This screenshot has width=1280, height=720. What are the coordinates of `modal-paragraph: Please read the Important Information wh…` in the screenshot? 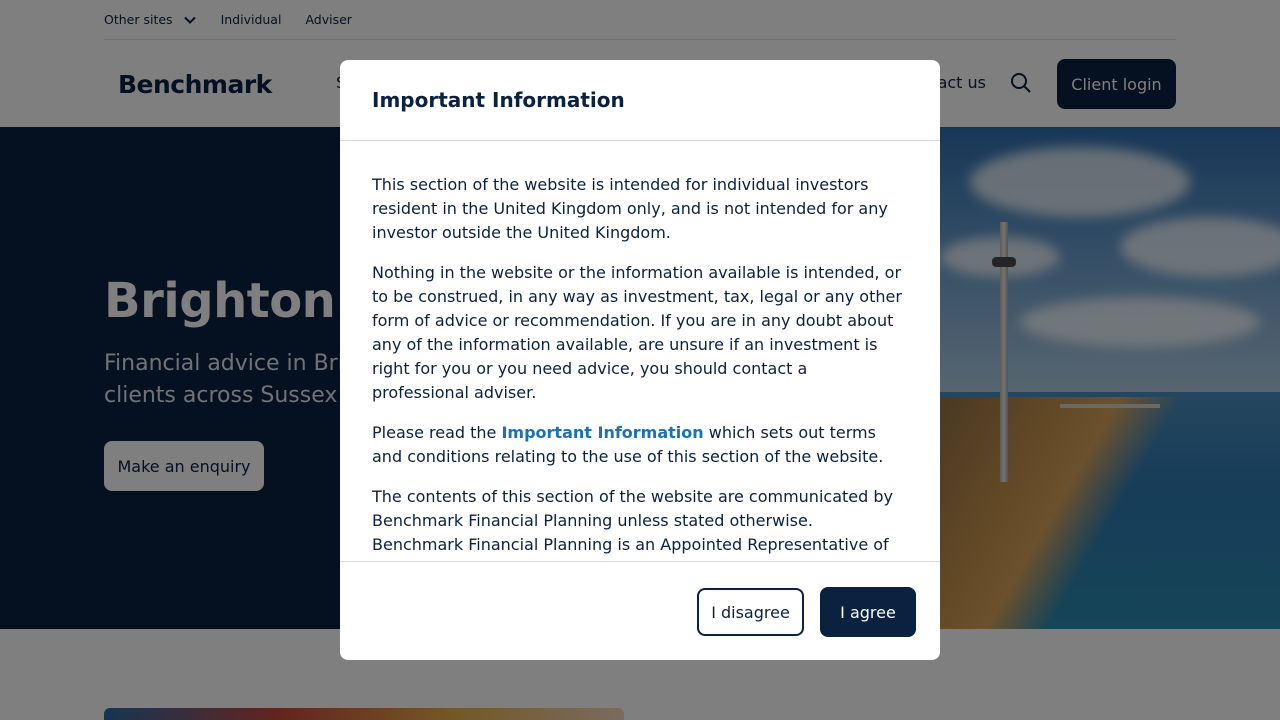 It's located at (628, 444).